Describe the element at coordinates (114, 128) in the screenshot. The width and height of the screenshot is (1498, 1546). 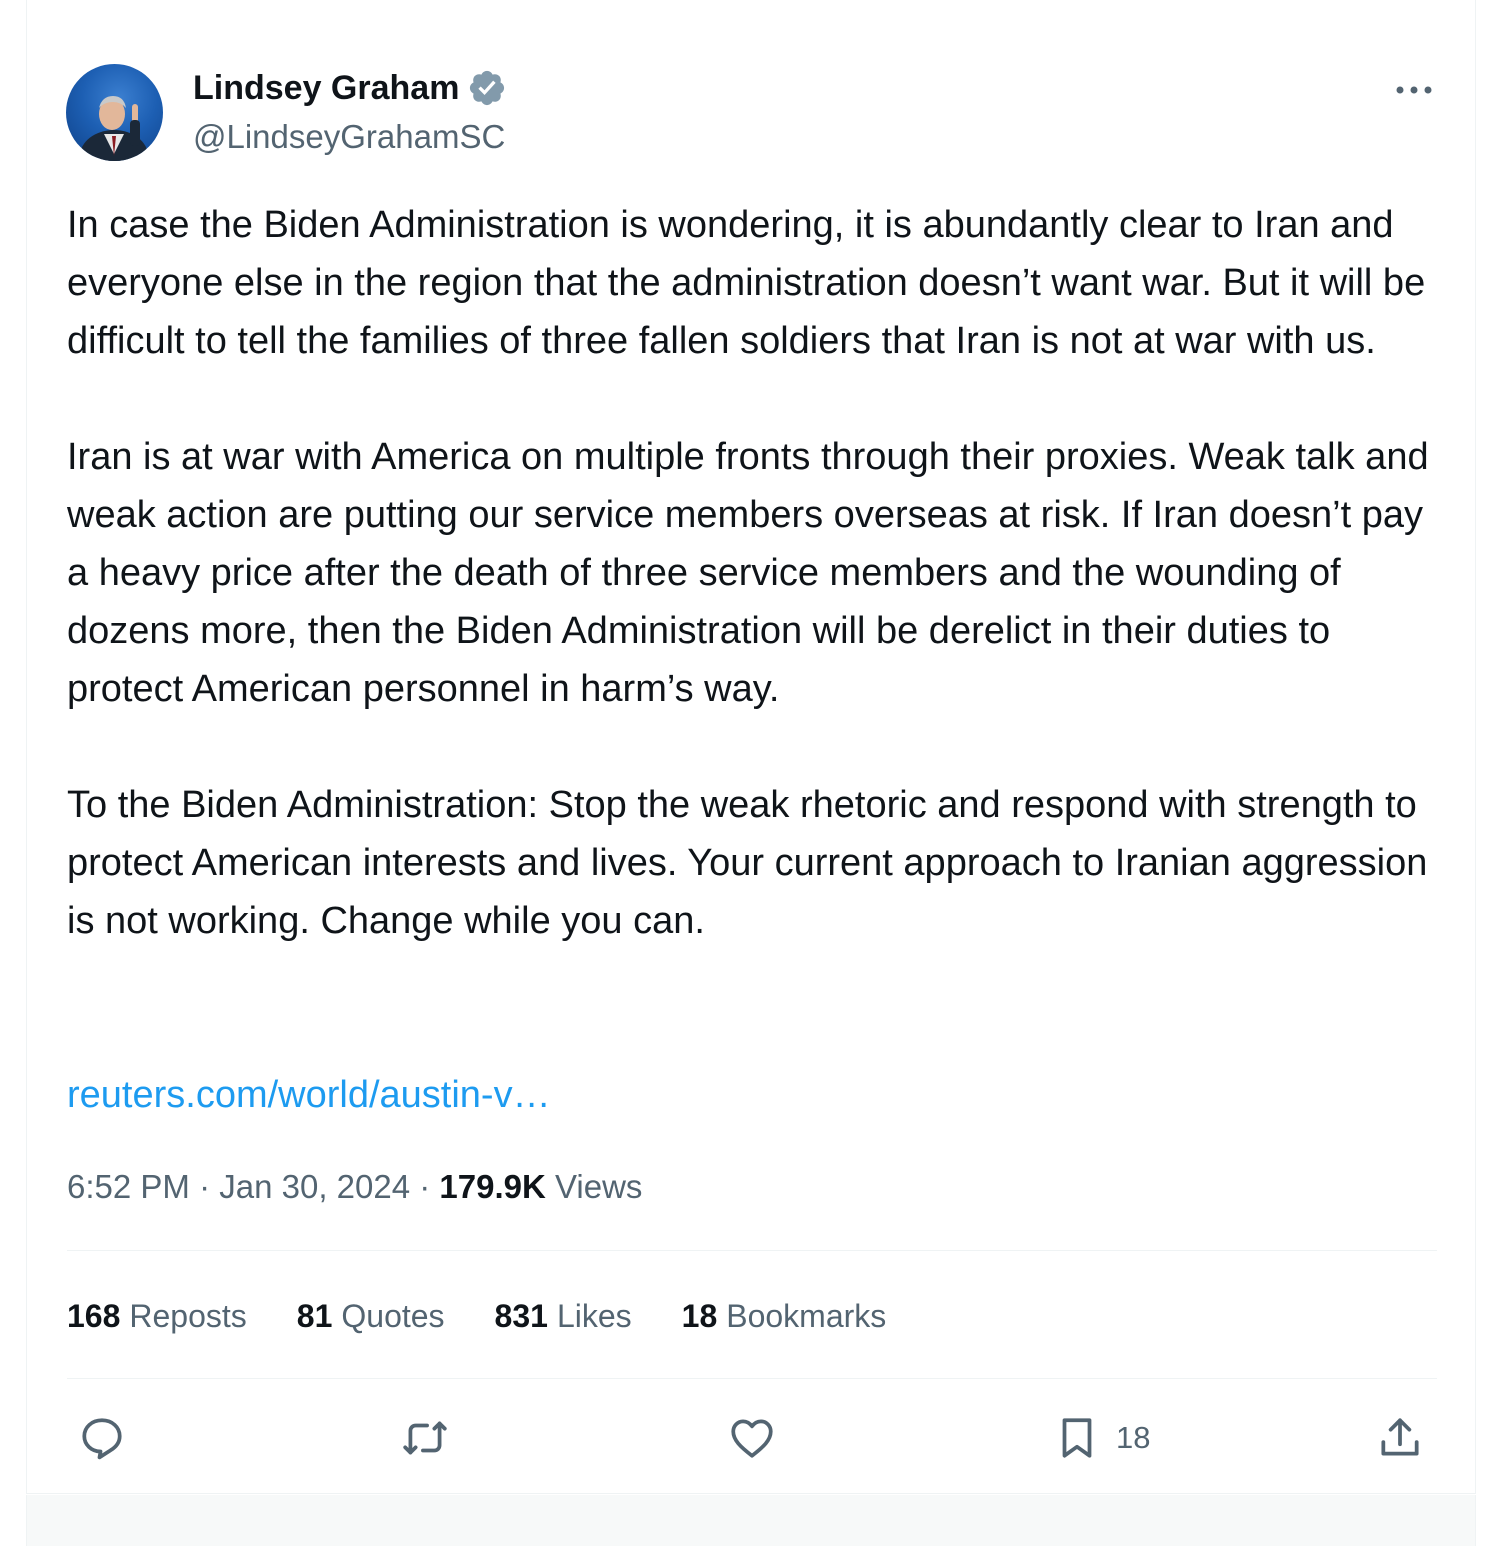
I see `avatar-photo` at that location.